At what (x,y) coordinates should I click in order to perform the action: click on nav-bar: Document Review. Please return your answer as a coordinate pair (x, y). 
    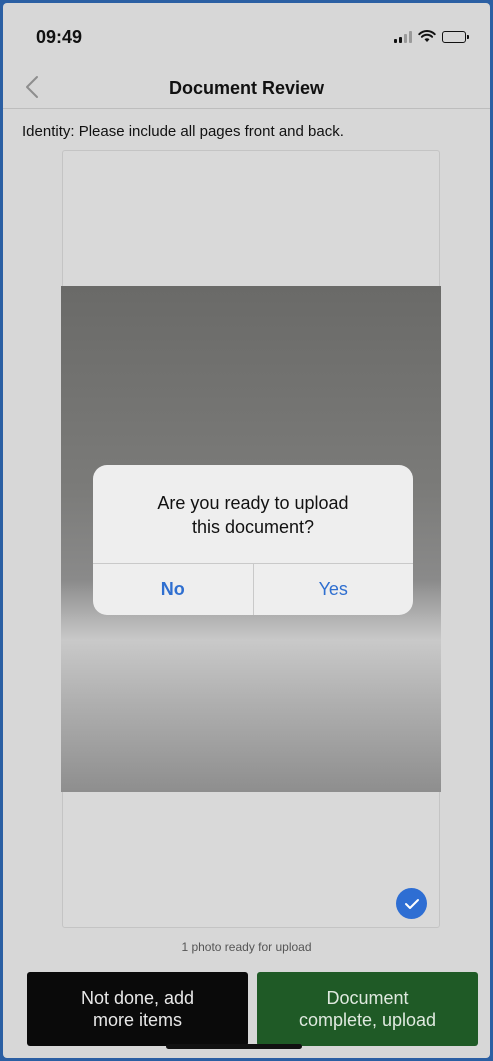
    Looking at the image, I should click on (246, 87).